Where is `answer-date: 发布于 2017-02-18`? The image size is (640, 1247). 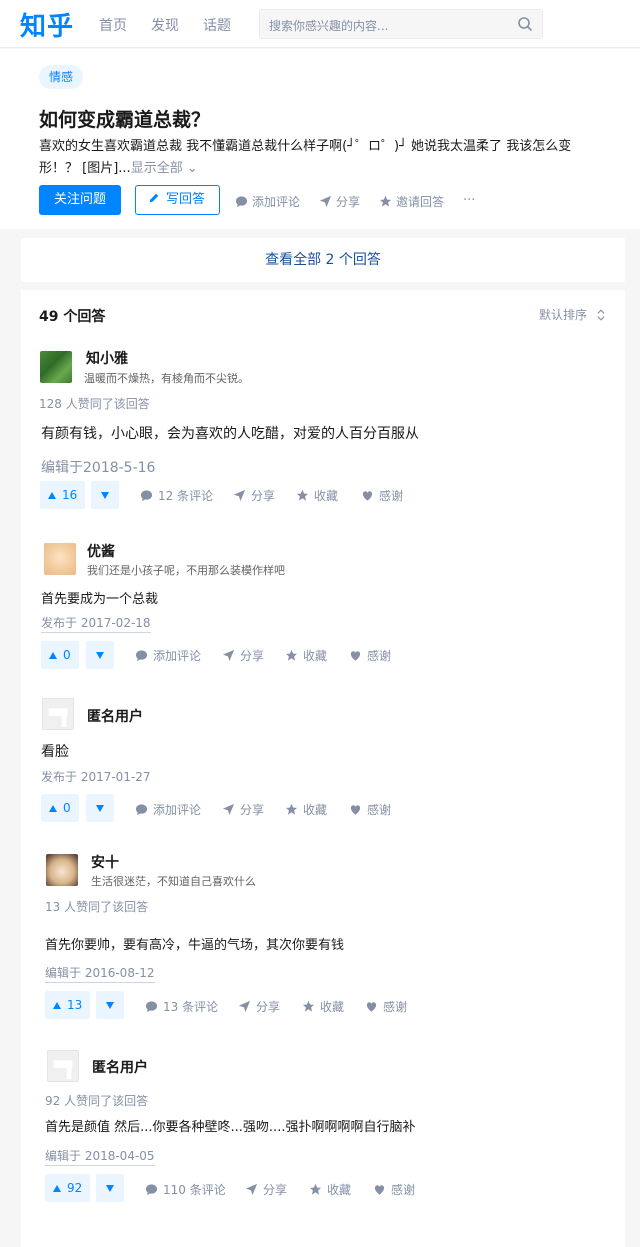
answer-date: 发布于 2017-02-18 is located at coordinates (96, 623).